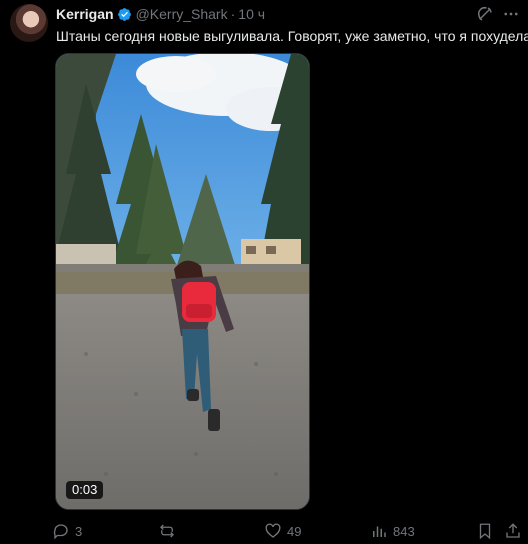  Describe the element at coordinates (392, 531) in the screenshot. I see `views-button: 843` at that location.